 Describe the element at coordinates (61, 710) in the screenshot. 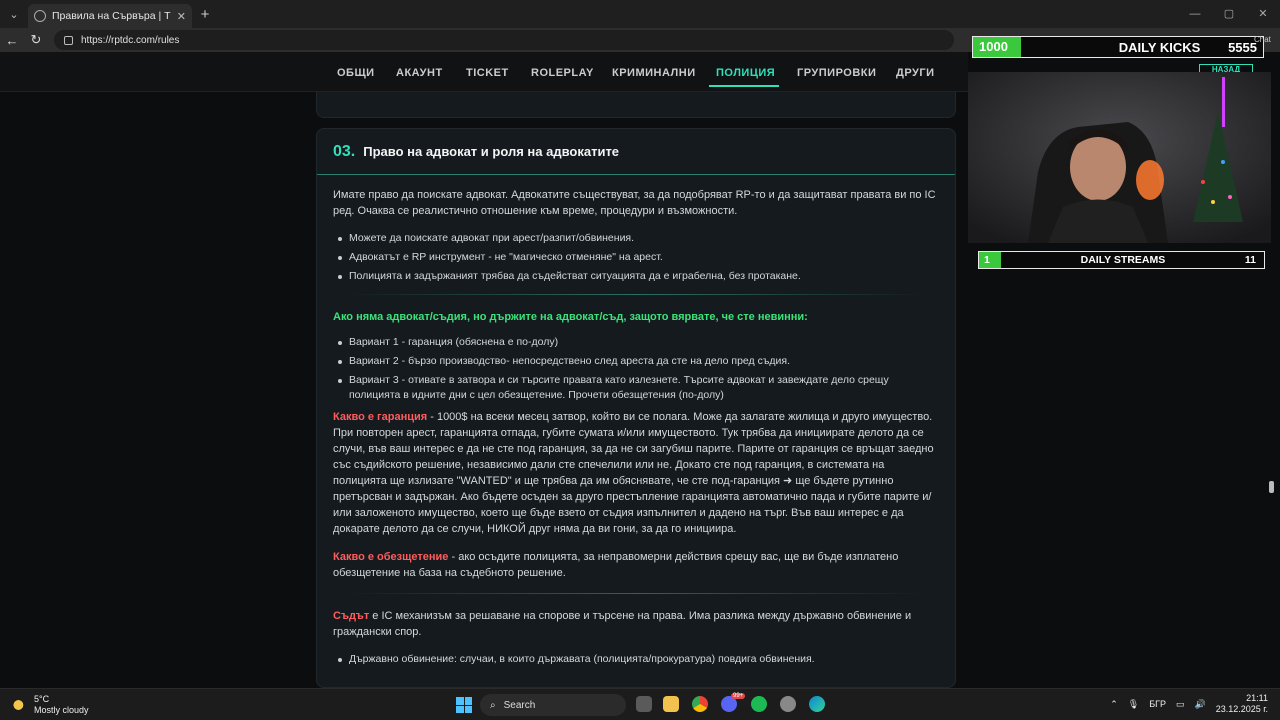

I see `weather-condition: Mostly cloudy` at that location.